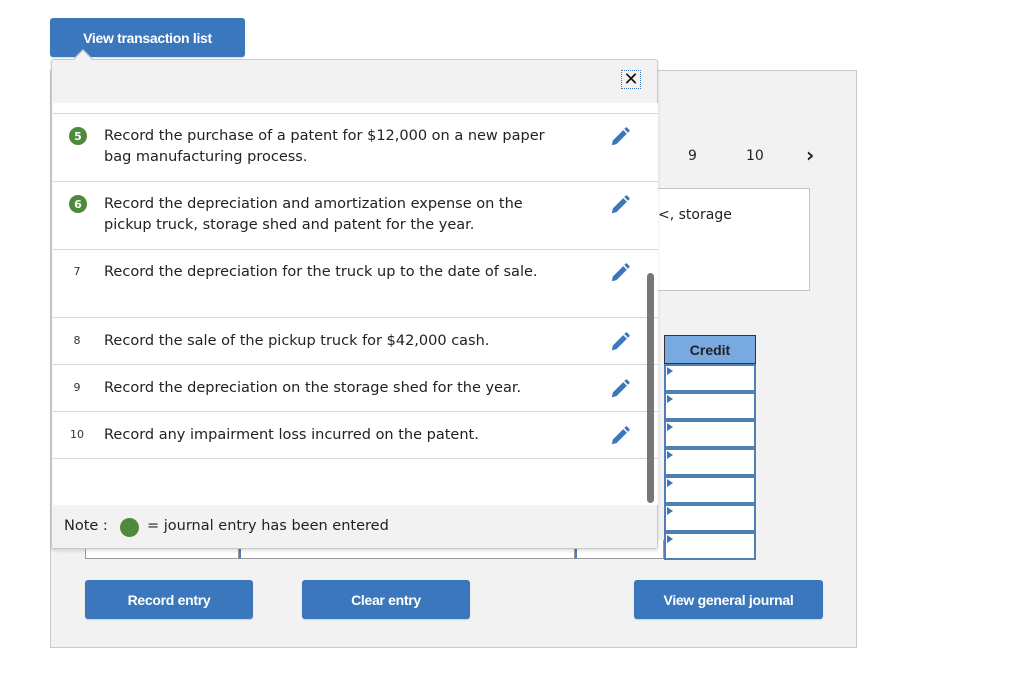  What do you see at coordinates (755, 156) in the screenshot?
I see `page-10-link: 10` at bounding box center [755, 156].